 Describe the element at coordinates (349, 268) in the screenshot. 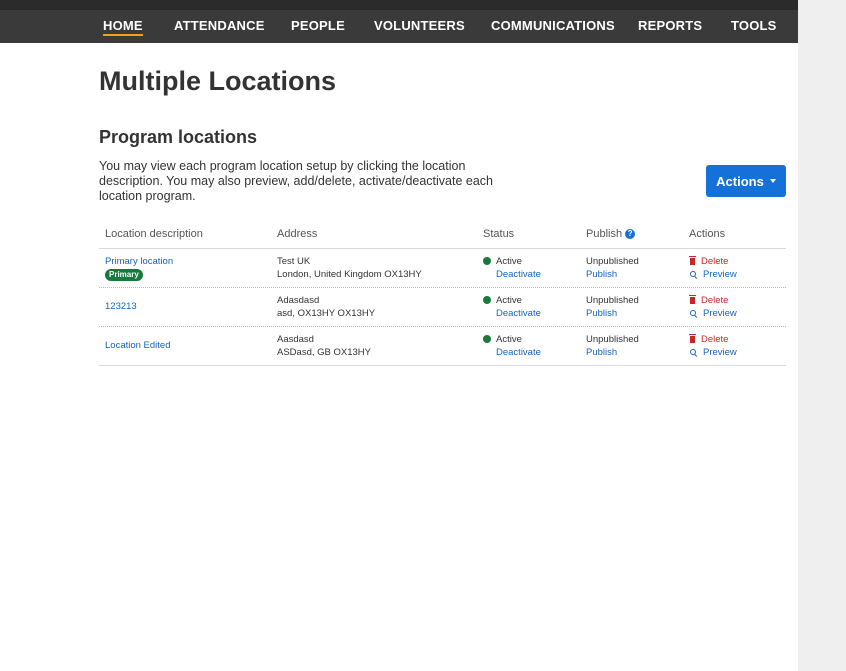

I see `address-cell: Test UK London, United Kingdom OX13HY` at that location.